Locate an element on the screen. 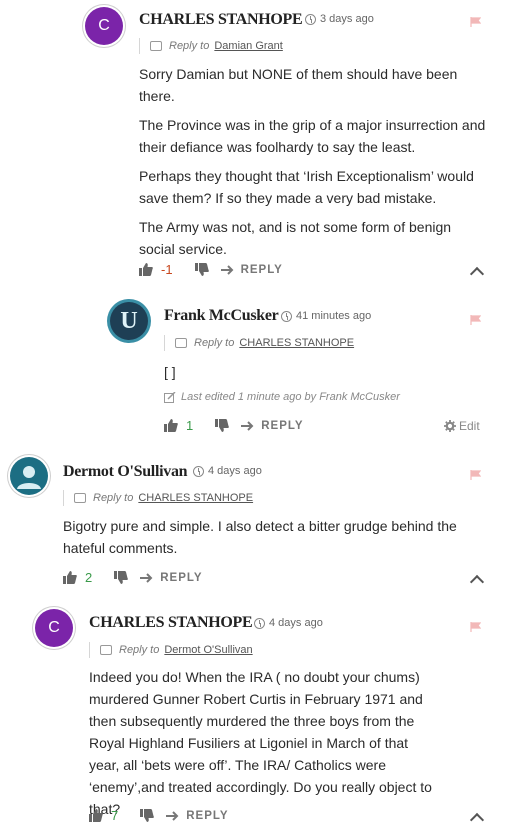 The width and height of the screenshot is (507, 834). comment-author: Frank McCusker is located at coordinates (221, 316).